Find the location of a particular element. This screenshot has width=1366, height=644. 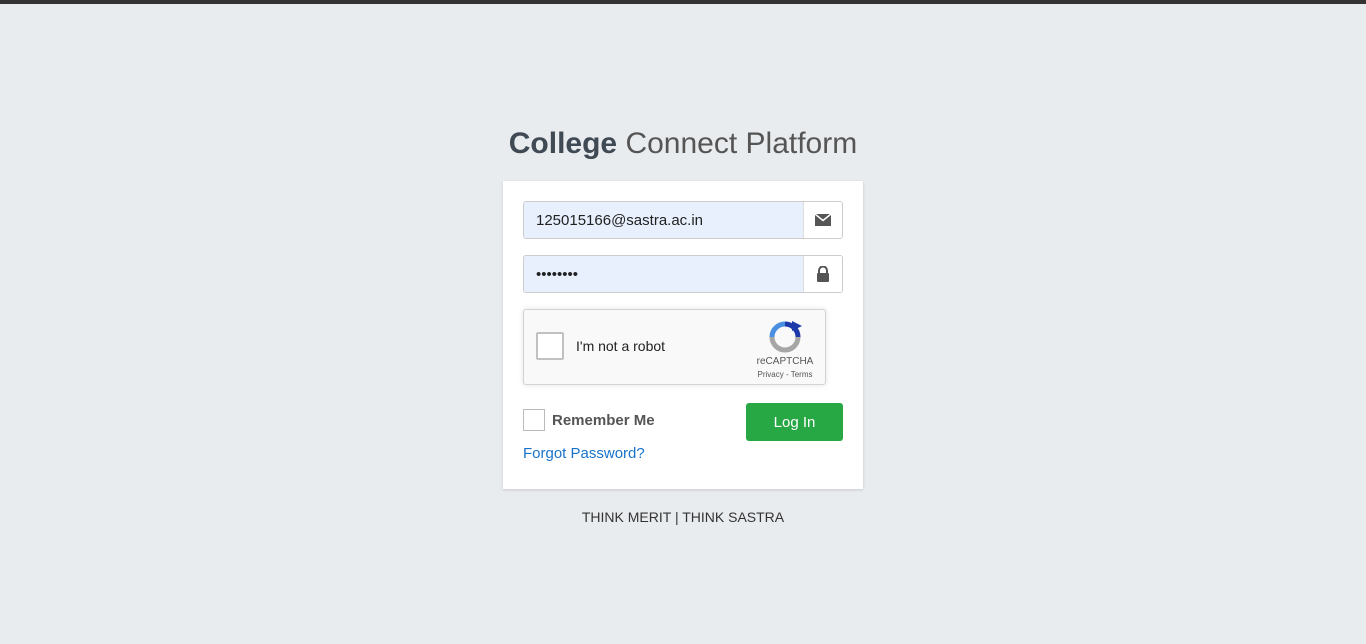

page-title-bold: College is located at coordinates (563, 143).